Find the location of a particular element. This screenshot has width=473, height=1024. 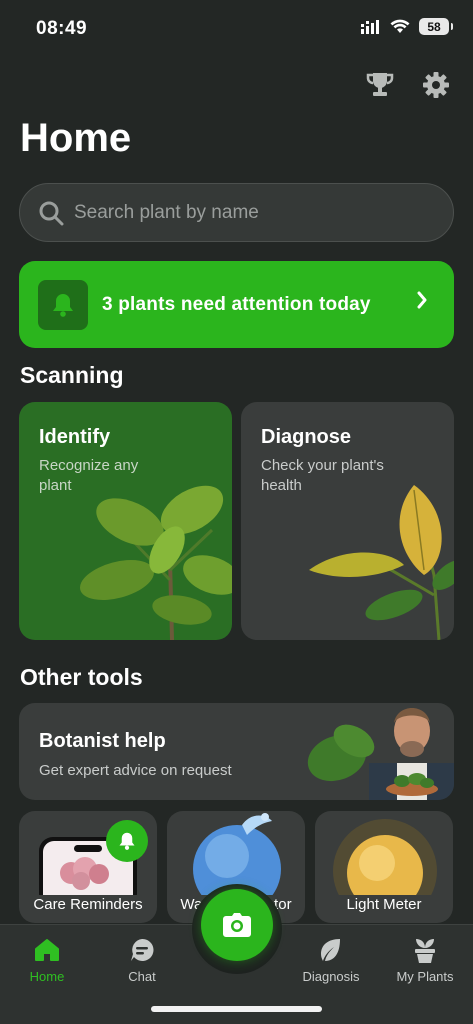

diseased-plant-image is located at coordinates (381, 562).